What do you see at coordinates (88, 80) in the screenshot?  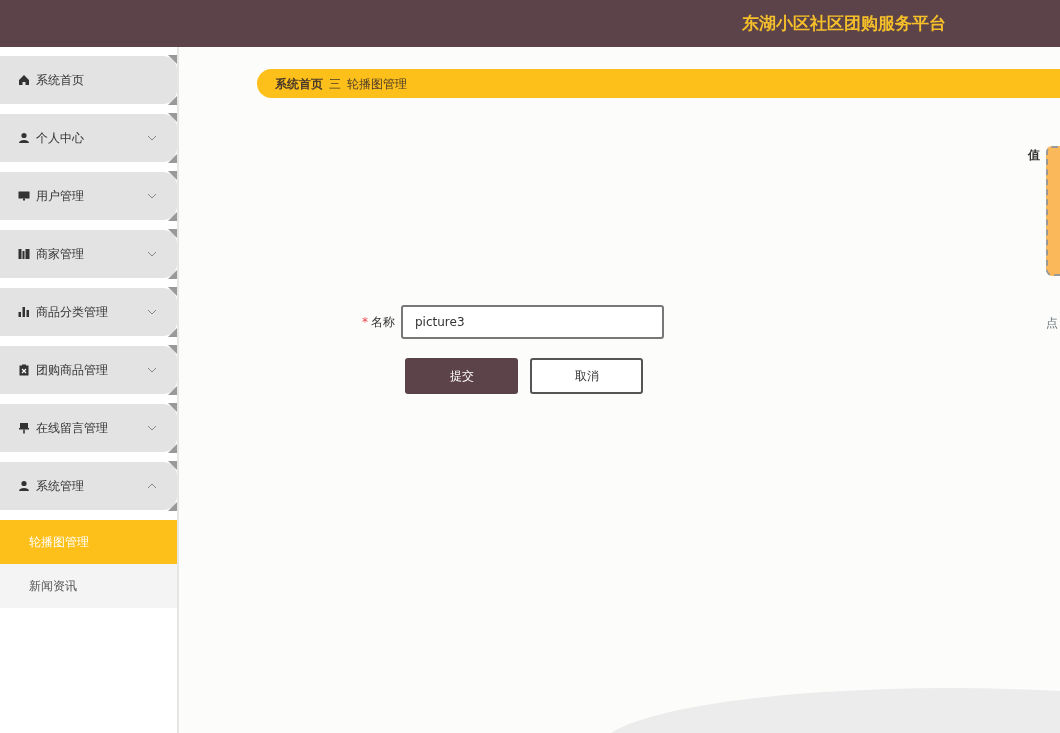 I see `menu-item: 系统首页` at bounding box center [88, 80].